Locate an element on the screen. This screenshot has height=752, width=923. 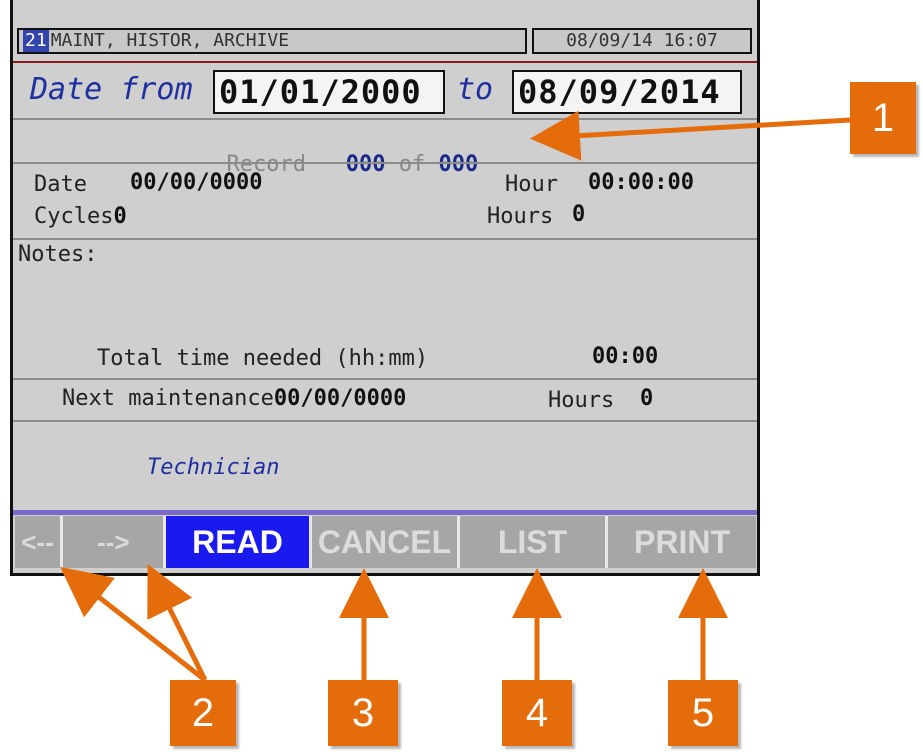
callout-2: 2 is located at coordinates (203, 713).